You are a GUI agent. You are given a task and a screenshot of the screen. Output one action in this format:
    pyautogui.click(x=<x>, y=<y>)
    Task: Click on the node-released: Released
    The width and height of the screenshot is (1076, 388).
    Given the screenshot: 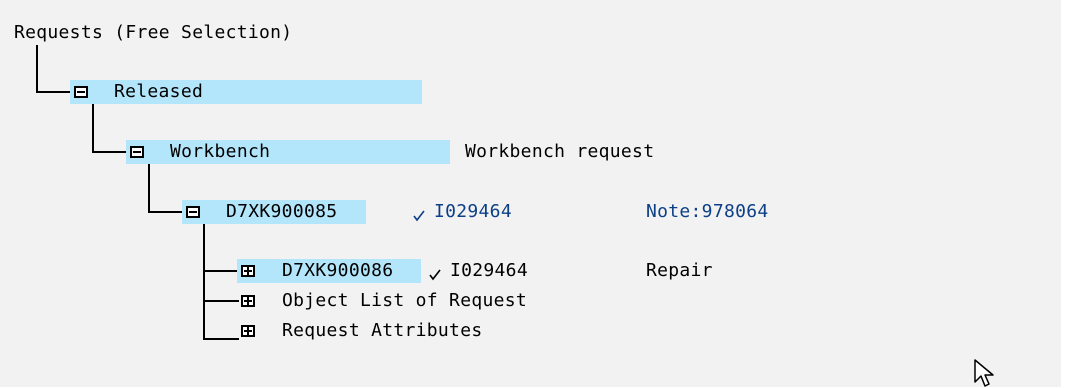 What is the action you would take?
    pyautogui.click(x=158, y=92)
    